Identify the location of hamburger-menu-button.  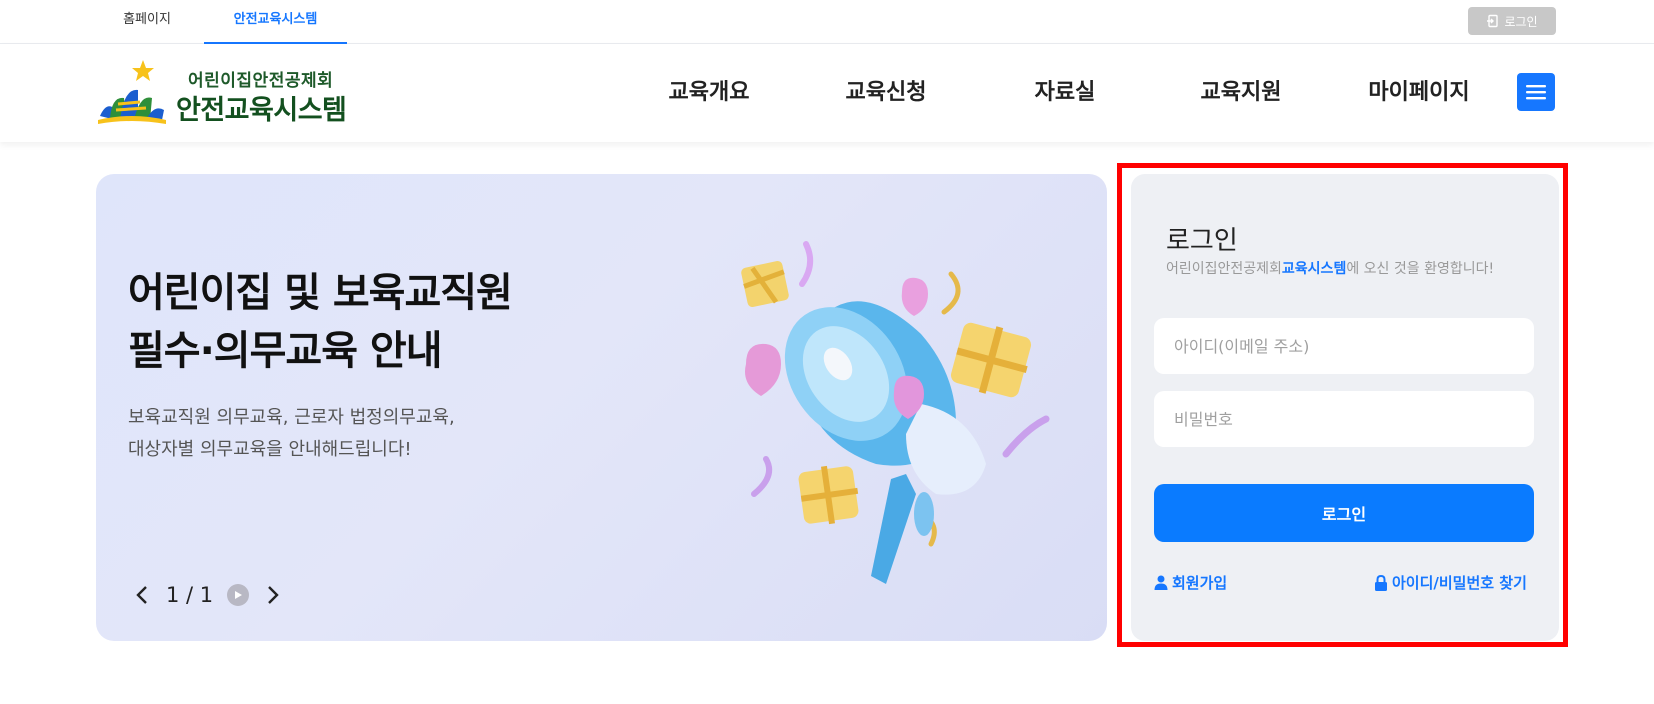
(1536, 92).